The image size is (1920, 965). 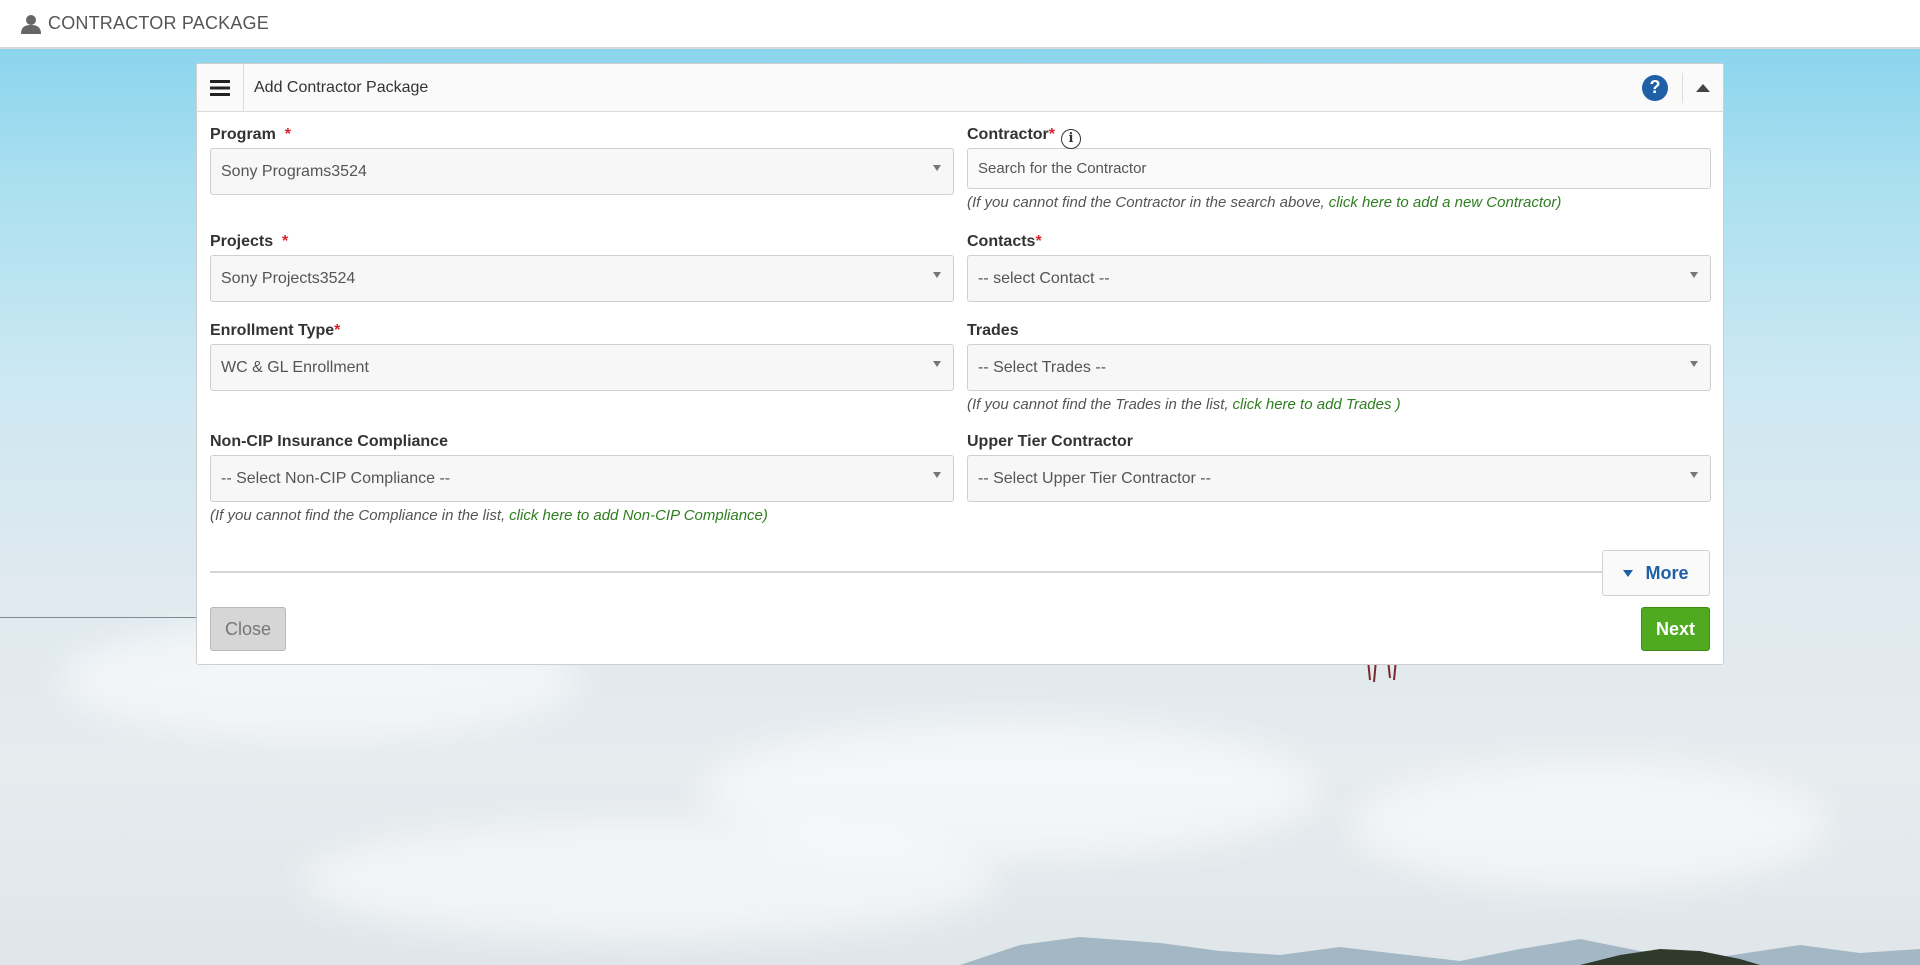 I want to click on close-button: Close, so click(x=248, y=629).